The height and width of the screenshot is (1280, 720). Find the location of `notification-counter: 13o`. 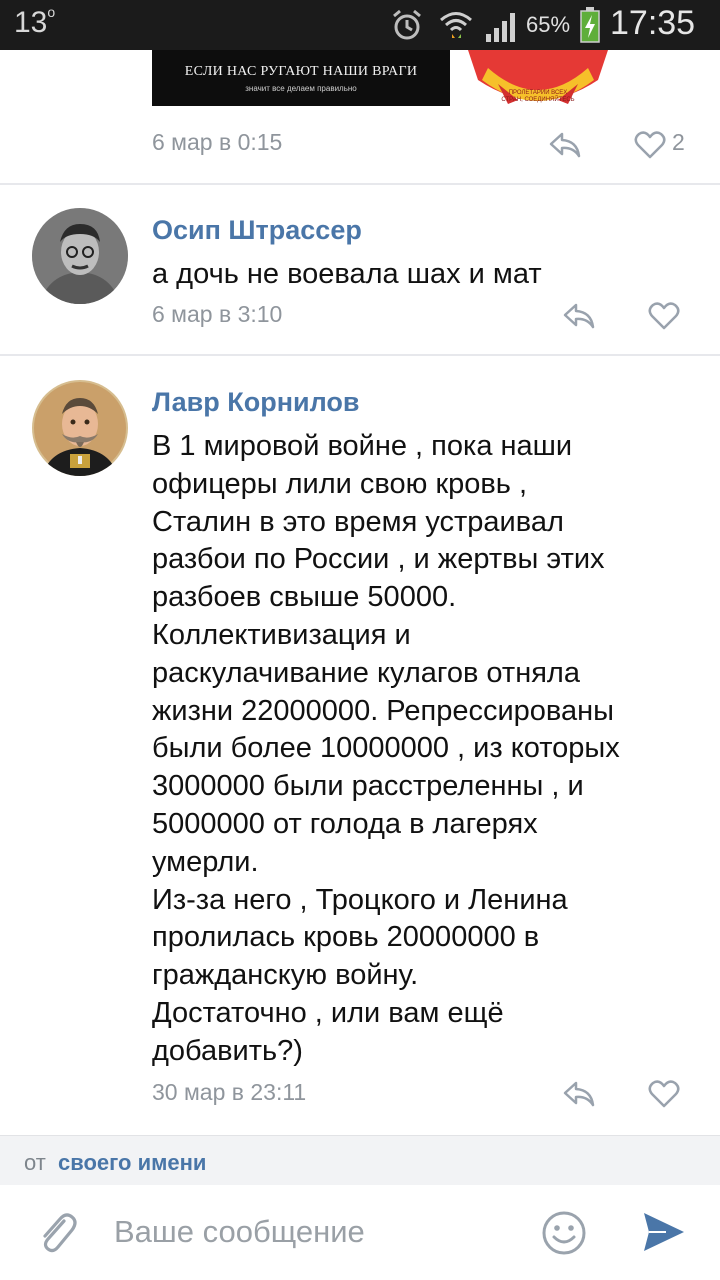

notification-counter: 13o is located at coordinates (35, 22).